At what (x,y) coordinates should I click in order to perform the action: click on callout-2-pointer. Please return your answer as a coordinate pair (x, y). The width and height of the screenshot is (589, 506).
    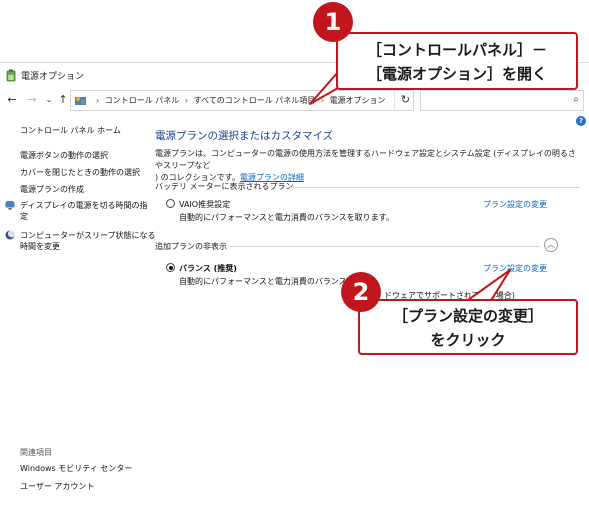
    Looking at the image, I should click on (489, 286).